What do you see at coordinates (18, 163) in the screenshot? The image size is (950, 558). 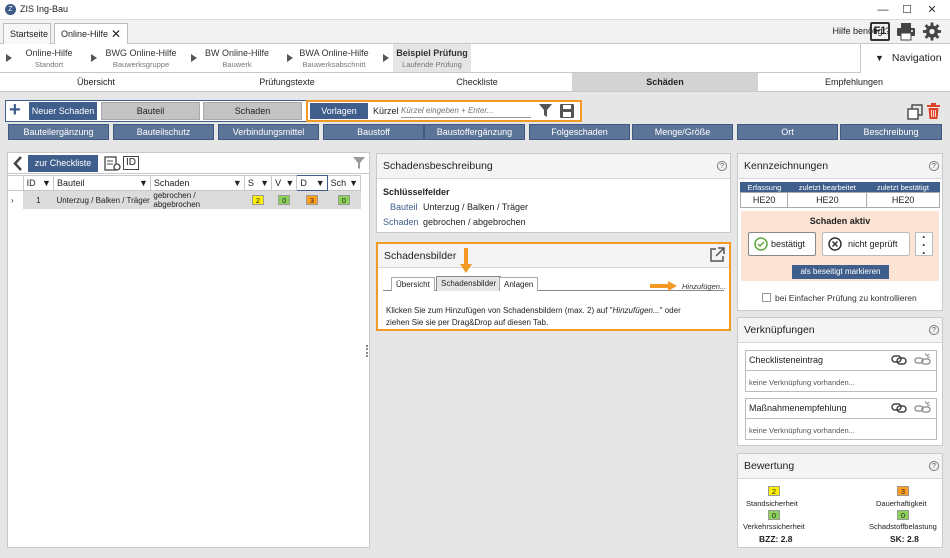 I see `back-arrow-icon` at bounding box center [18, 163].